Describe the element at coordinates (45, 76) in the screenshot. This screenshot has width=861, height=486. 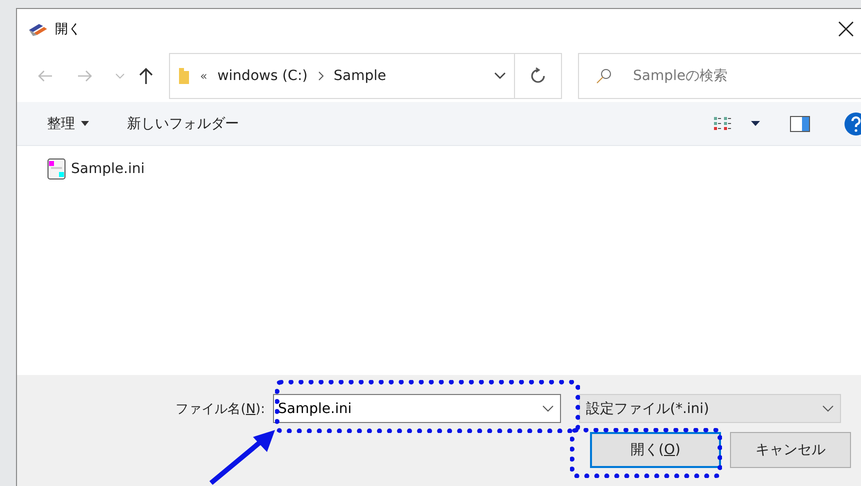
I see `left-arrow-icon` at that location.